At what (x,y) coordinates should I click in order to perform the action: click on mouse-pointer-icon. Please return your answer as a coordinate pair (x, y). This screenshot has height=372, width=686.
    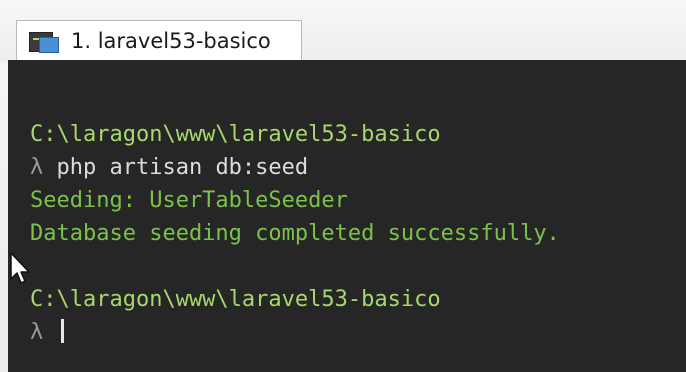
    Looking at the image, I should click on (20, 268).